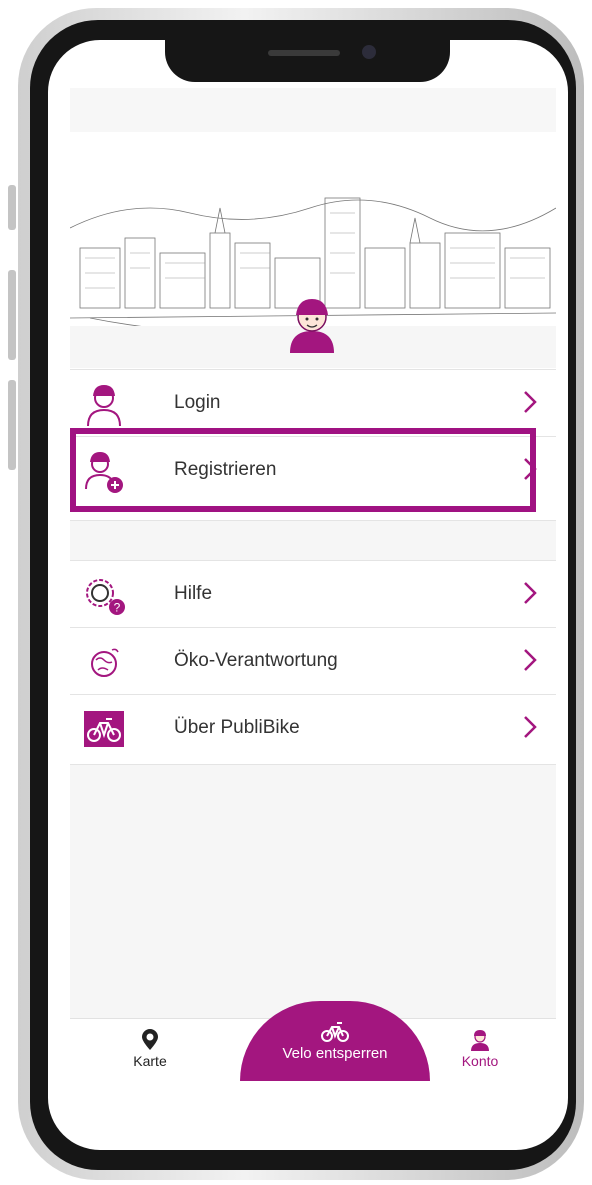 This screenshot has height=1185, width=592. I want to click on menu-item-label: Über PubliBike, so click(237, 727).